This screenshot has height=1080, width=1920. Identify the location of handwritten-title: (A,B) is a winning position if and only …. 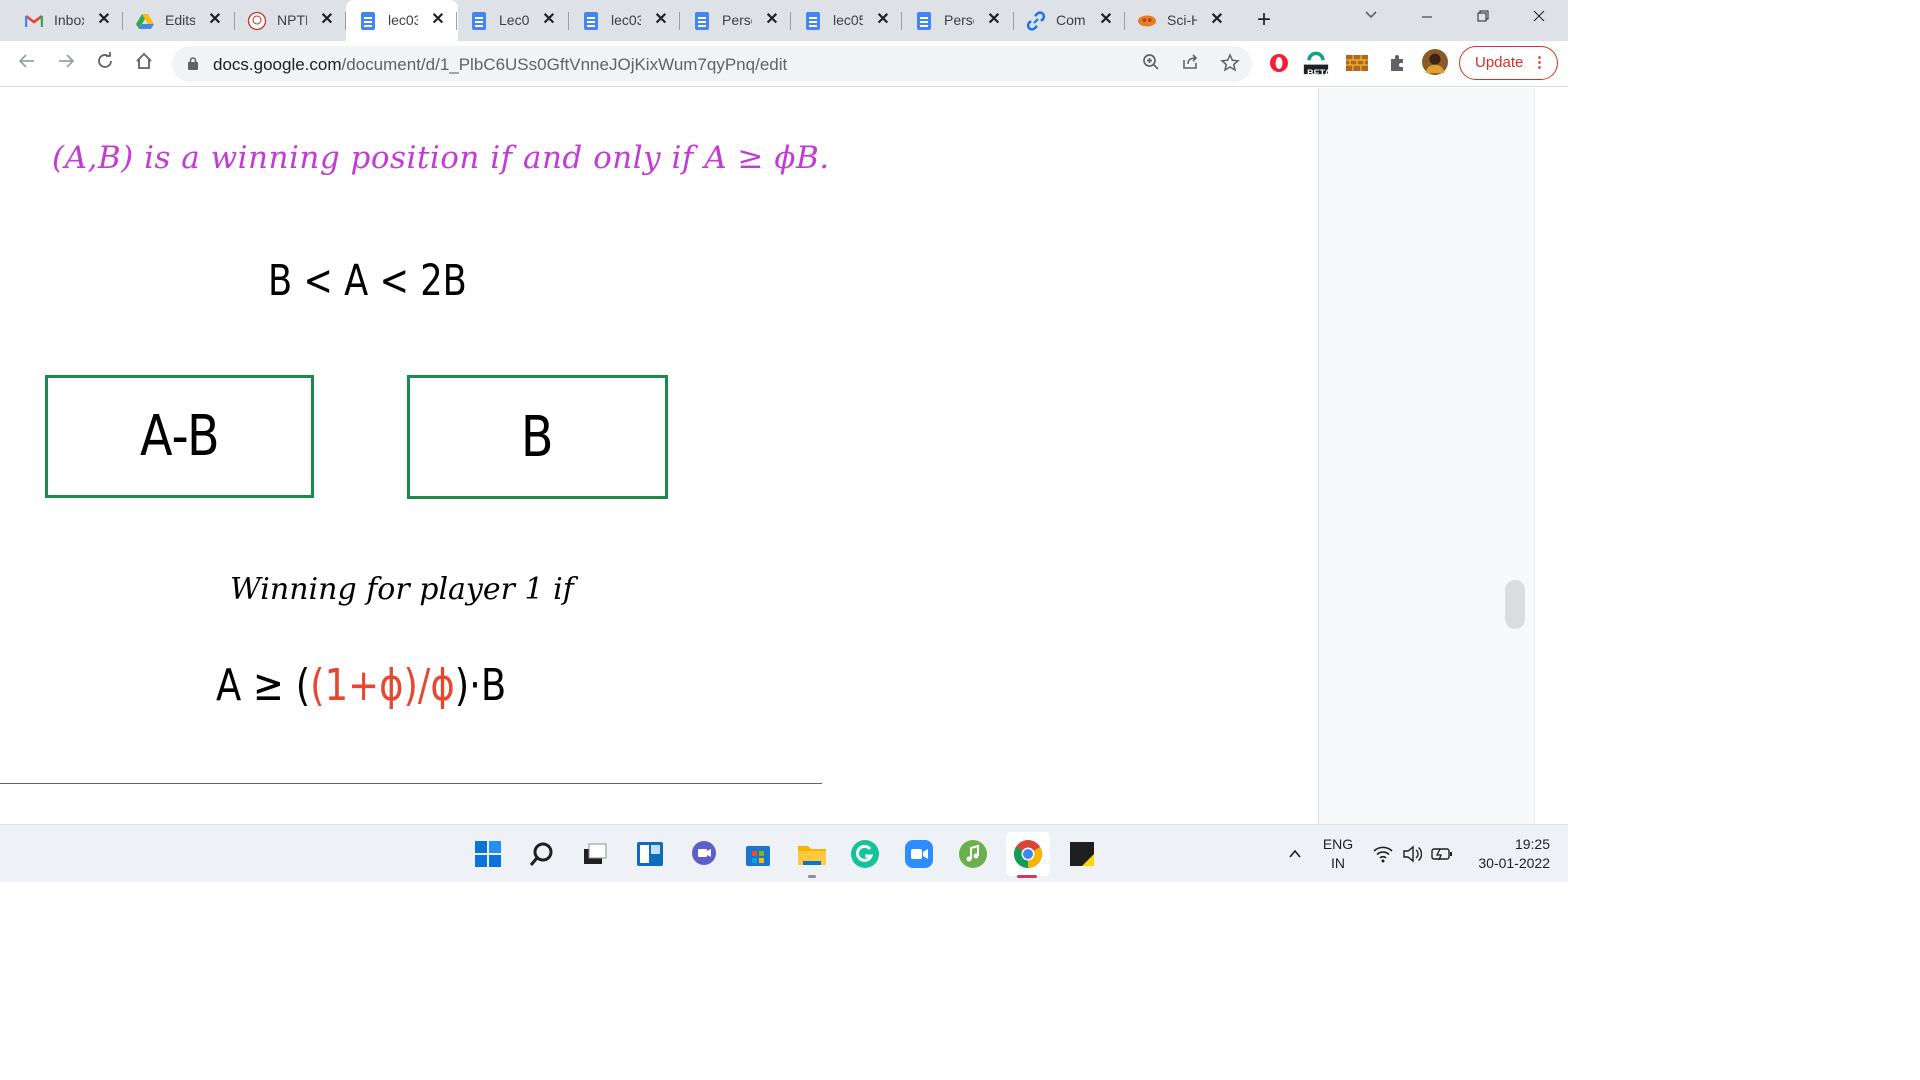
(441, 158).